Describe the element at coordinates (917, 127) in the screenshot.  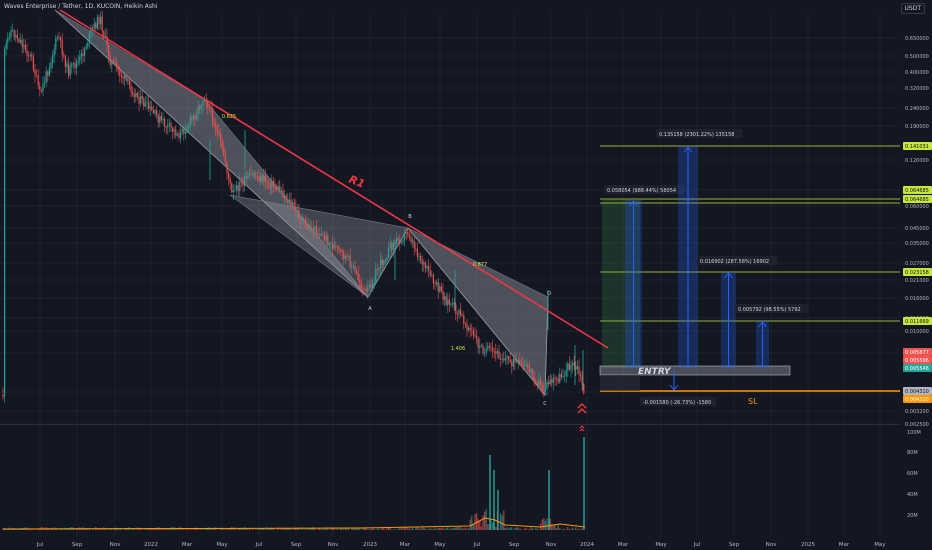
I see `y-tick-label: 0.190000` at that location.